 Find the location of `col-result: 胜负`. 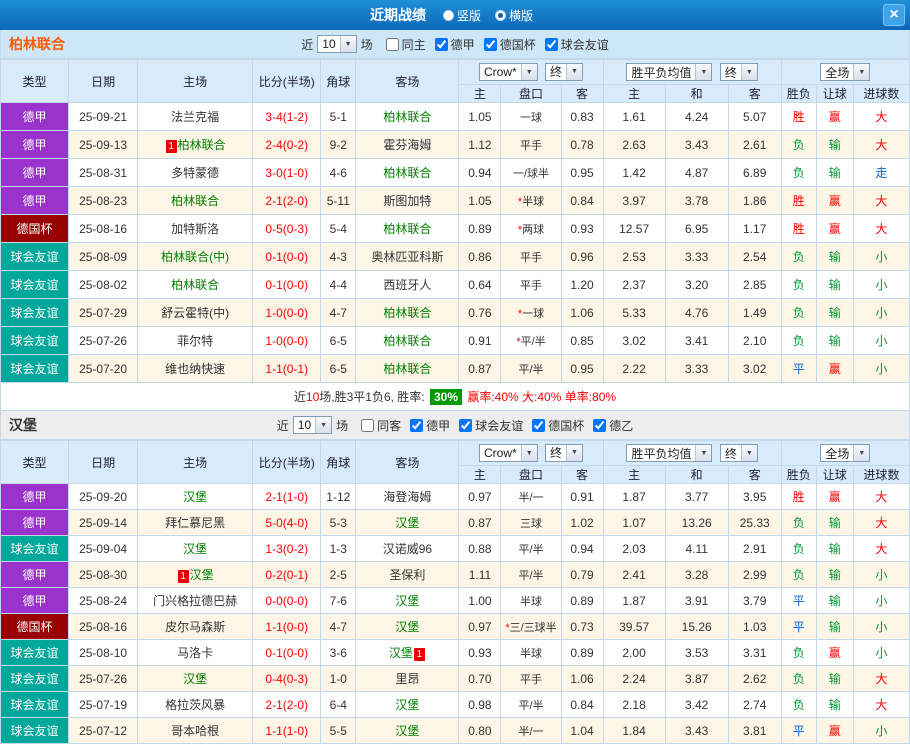

col-result: 胜负 is located at coordinates (798, 93).